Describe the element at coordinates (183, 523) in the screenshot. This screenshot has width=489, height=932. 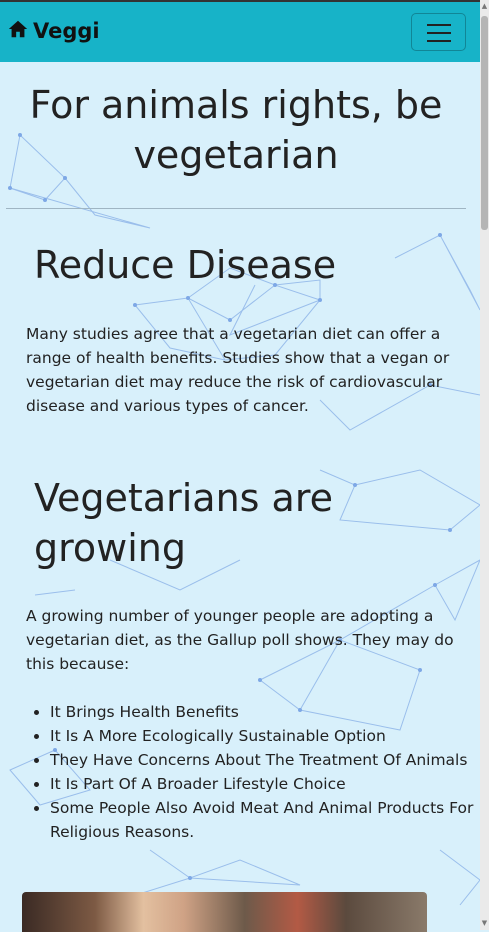
I see `vegetarians-growing-heading: Vegetarians are growing` at that location.